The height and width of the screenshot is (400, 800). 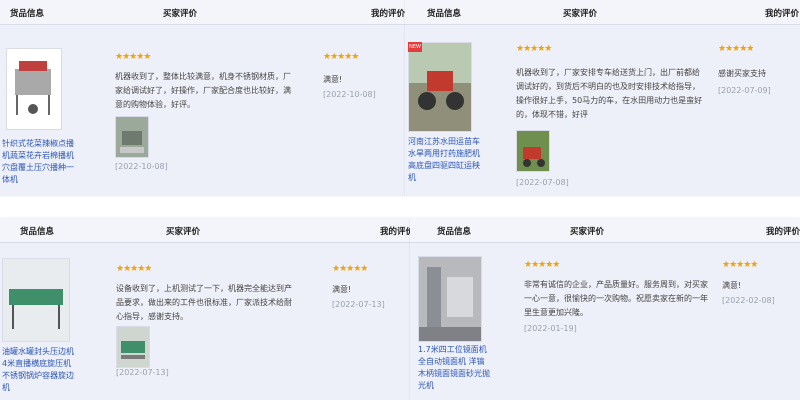 What do you see at coordinates (141, 166) in the screenshot?
I see `review-date: [2022-10-08]` at bounding box center [141, 166].